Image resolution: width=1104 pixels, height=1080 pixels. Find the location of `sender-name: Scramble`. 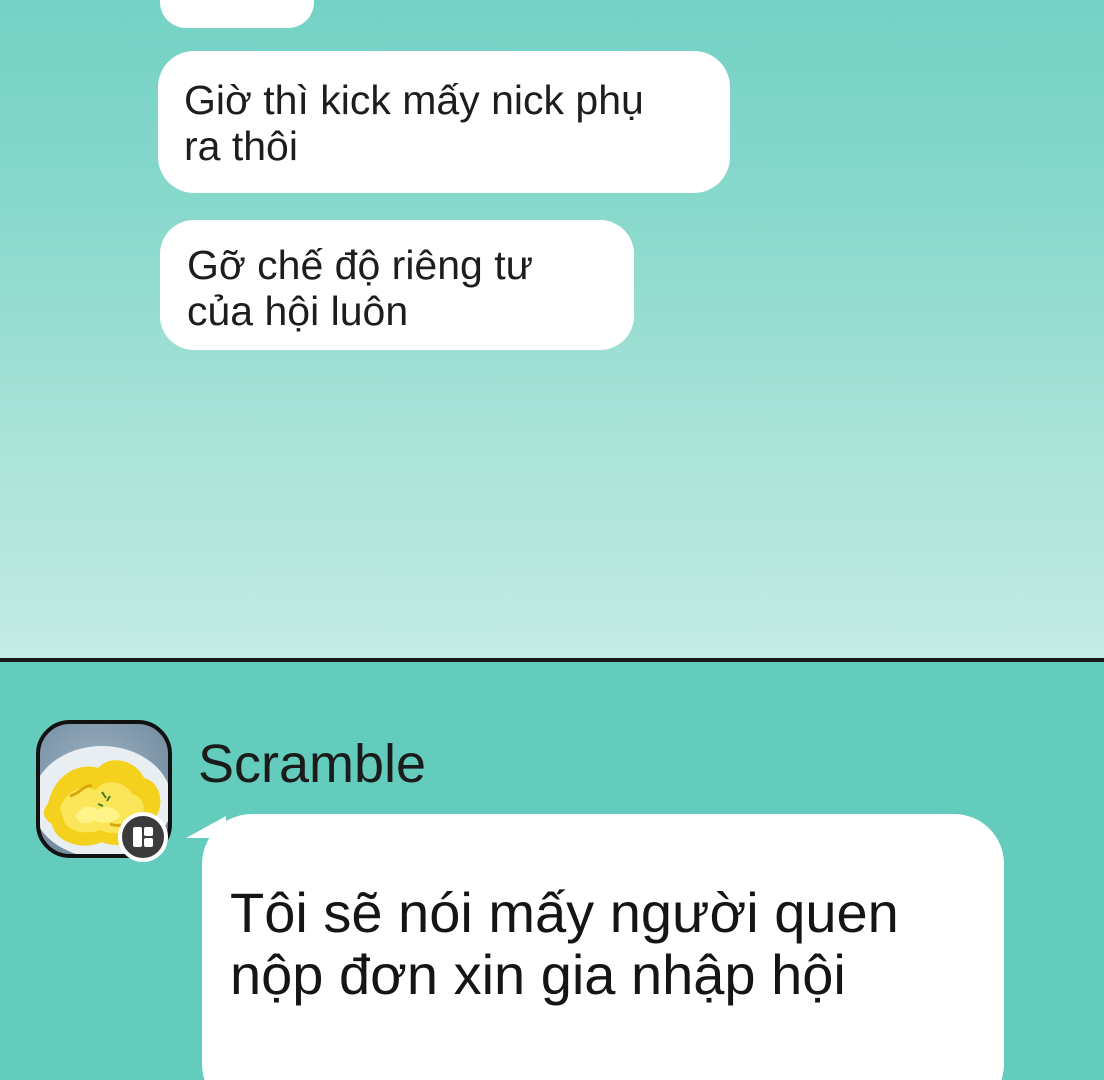

sender-name: Scramble is located at coordinates (312, 764).